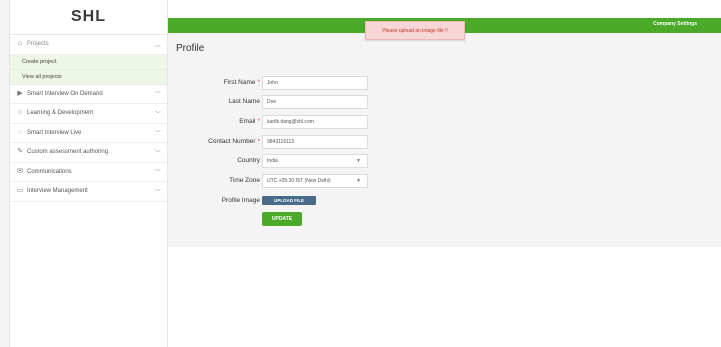 This screenshot has width=721, height=347. I want to click on sidebar-subitem-create-project: Create project, so click(88, 62).